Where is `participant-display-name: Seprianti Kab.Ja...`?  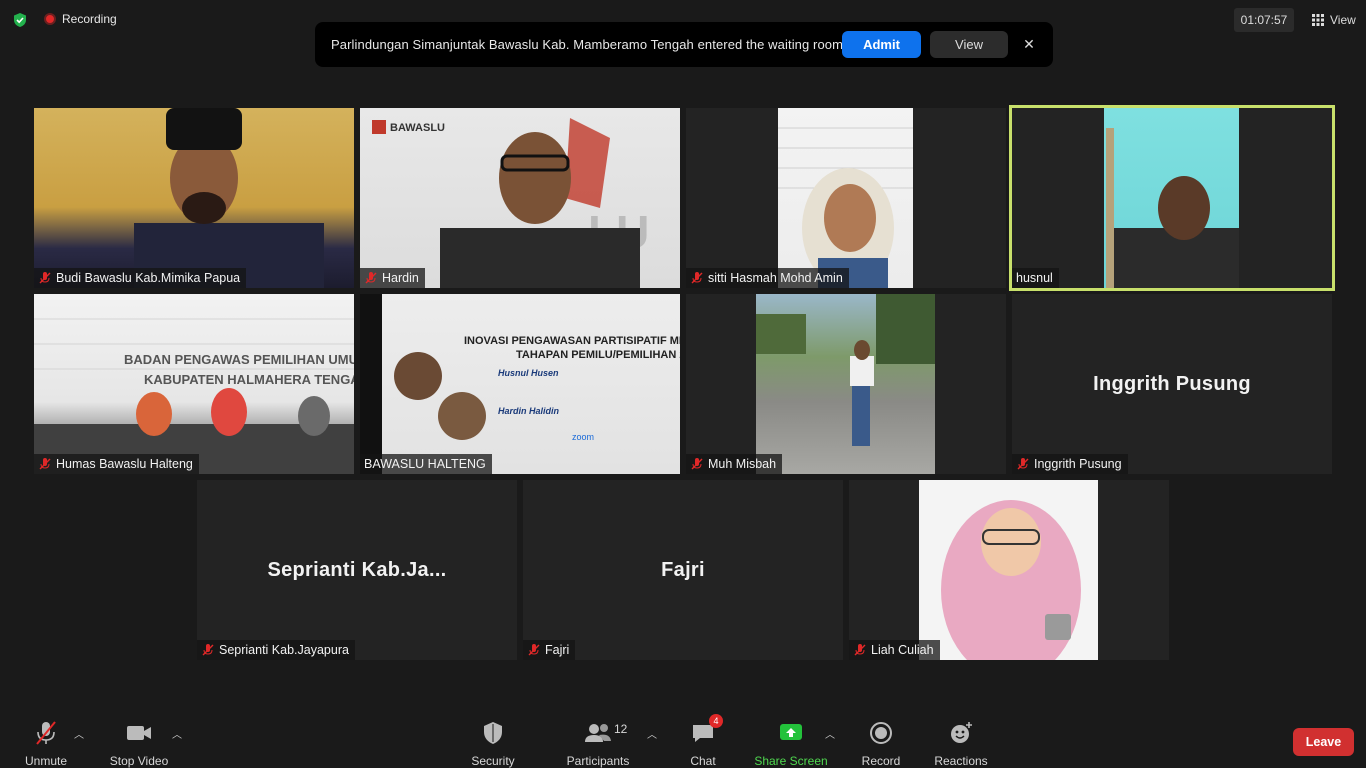 participant-display-name: Seprianti Kab.Ja... is located at coordinates (357, 569).